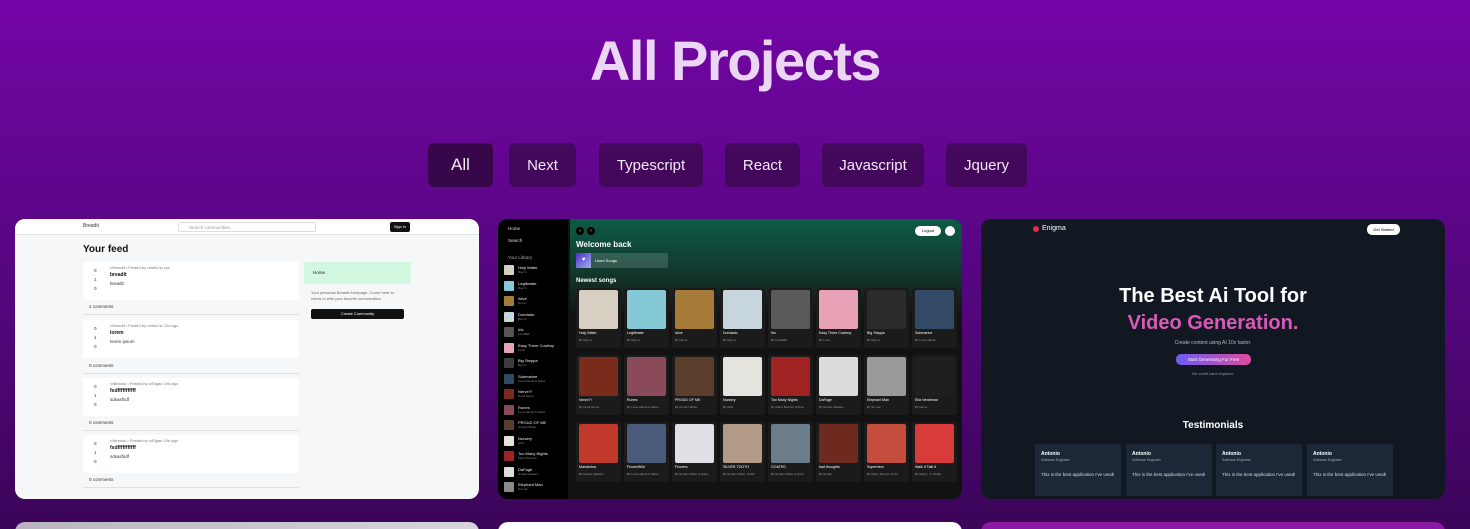 The height and width of the screenshot is (529, 1470). I want to click on library-item-artist: Nemo, so click(522, 303).